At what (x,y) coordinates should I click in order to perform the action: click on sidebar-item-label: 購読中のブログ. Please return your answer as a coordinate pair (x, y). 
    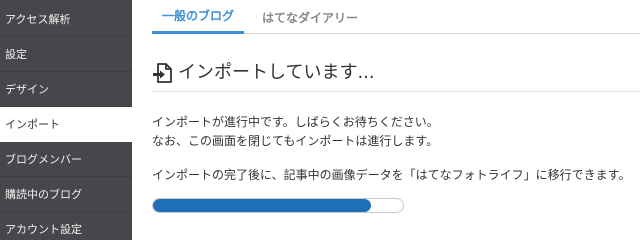
    Looking at the image, I should click on (43, 194).